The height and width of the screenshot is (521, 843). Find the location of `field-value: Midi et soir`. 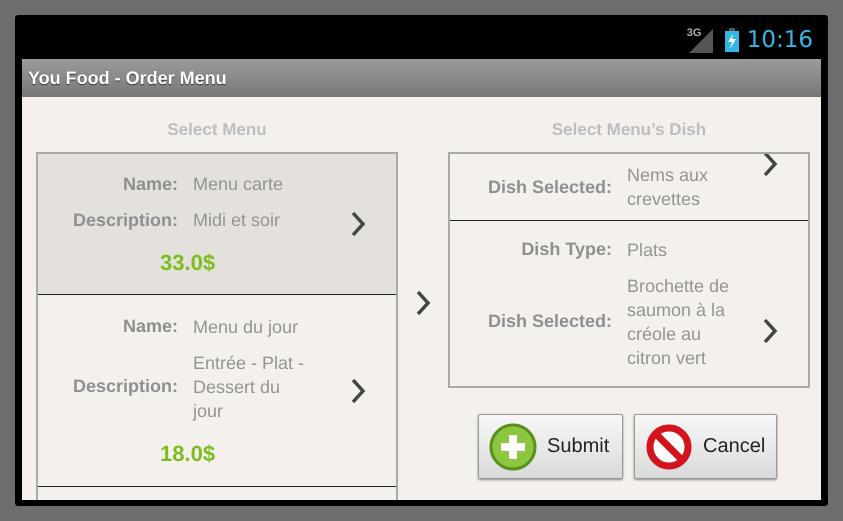

field-value: Midi et soir is located at coordinates (237, 220).